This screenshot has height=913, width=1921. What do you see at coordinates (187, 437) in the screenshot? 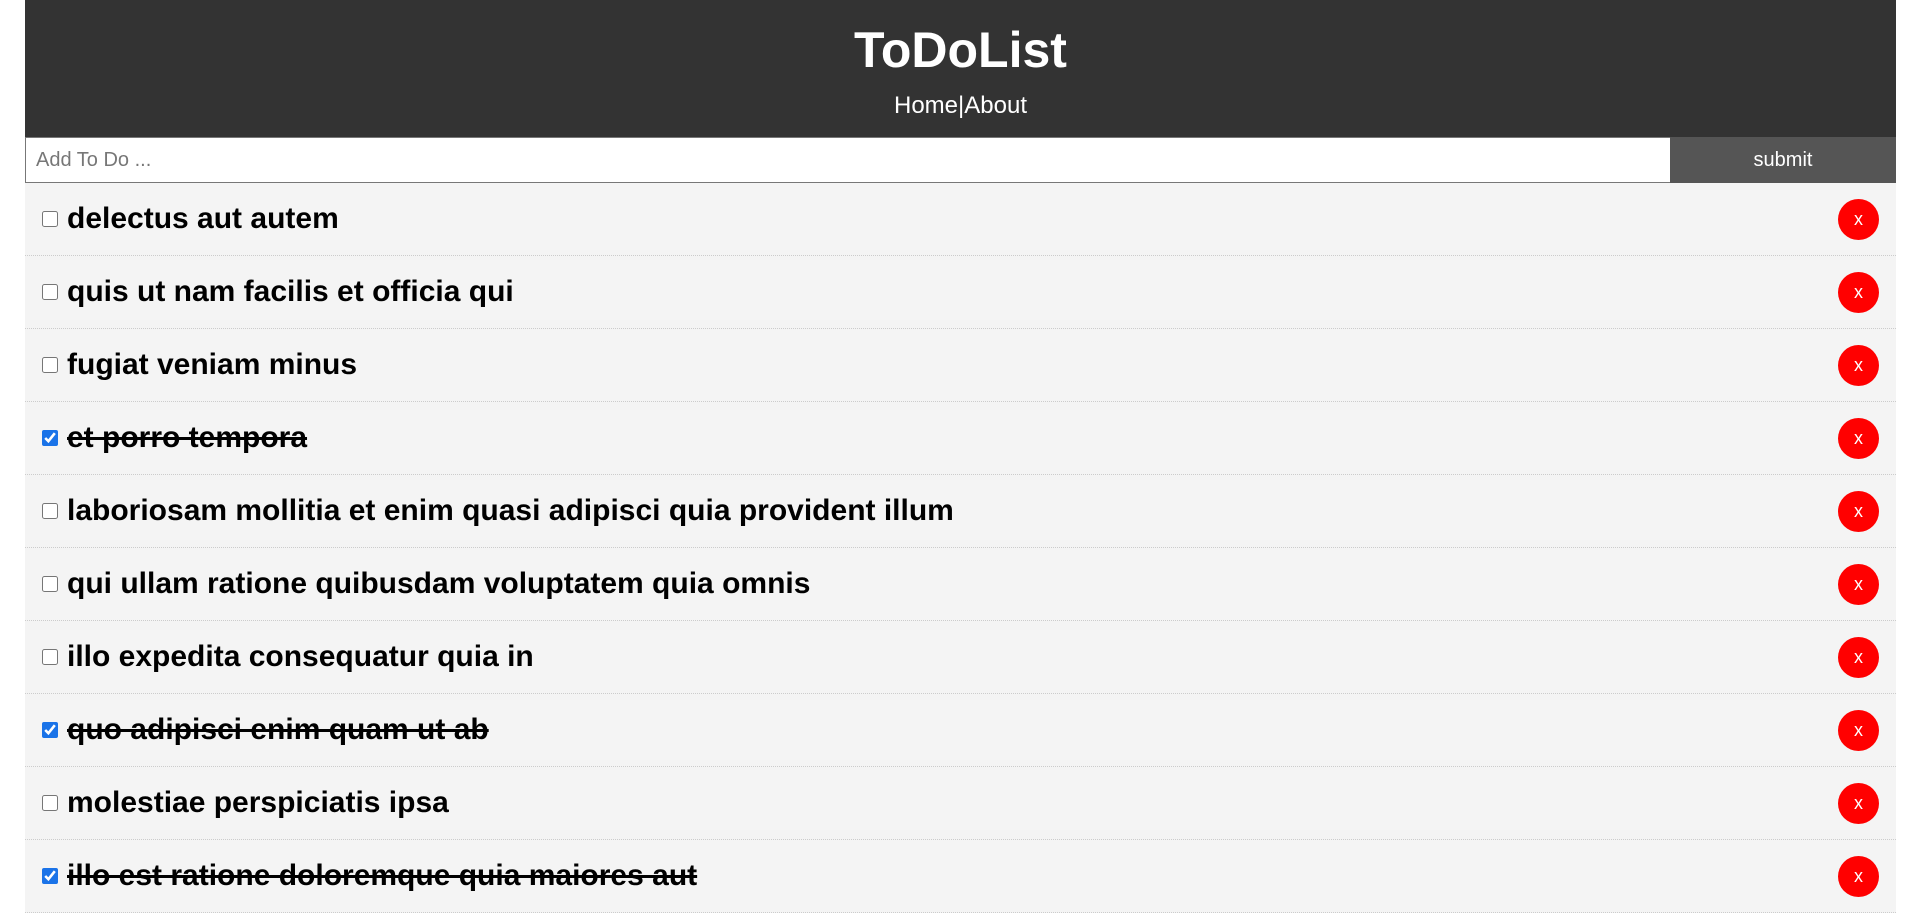
I see `todo-title: et porro tempora` at bounding box center [187, 437].